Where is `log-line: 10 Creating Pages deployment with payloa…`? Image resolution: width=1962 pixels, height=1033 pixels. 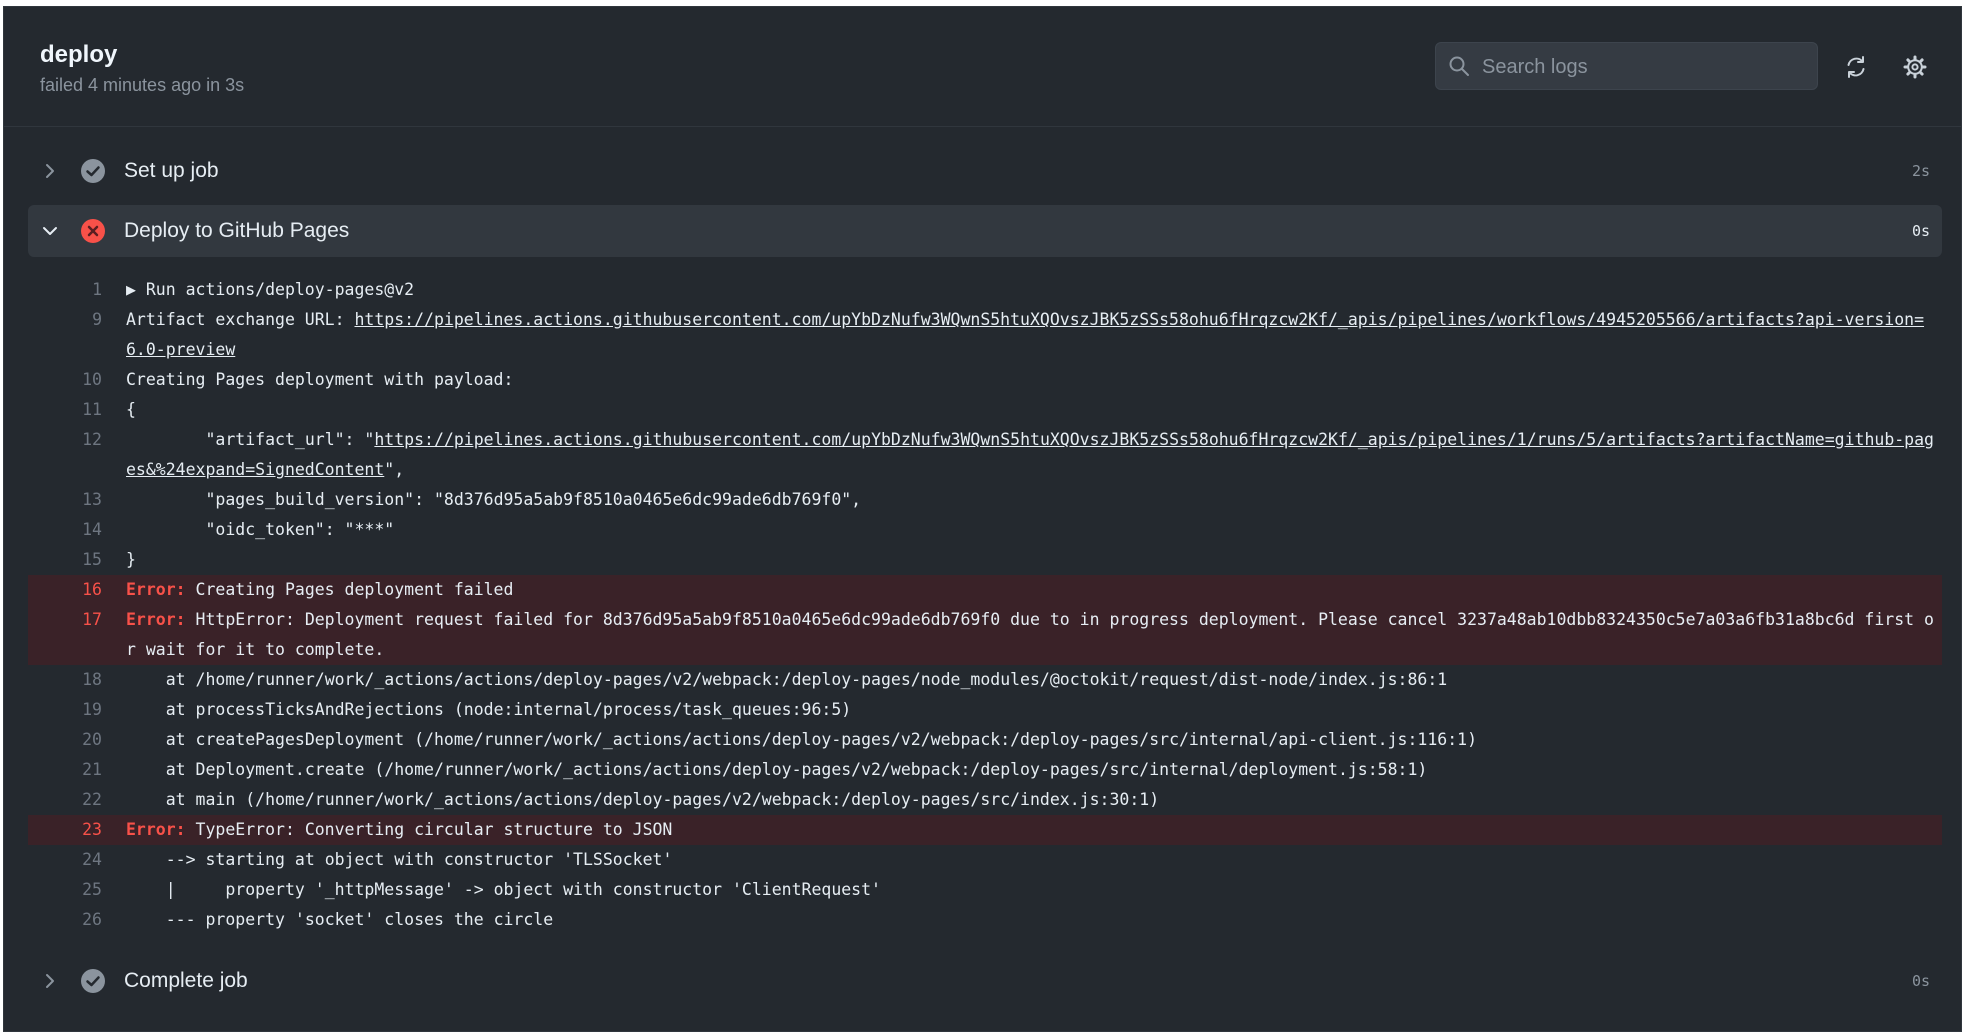 log-line: 10 Creating Pages deployment with payloa… is located at coordinates (985, 380).